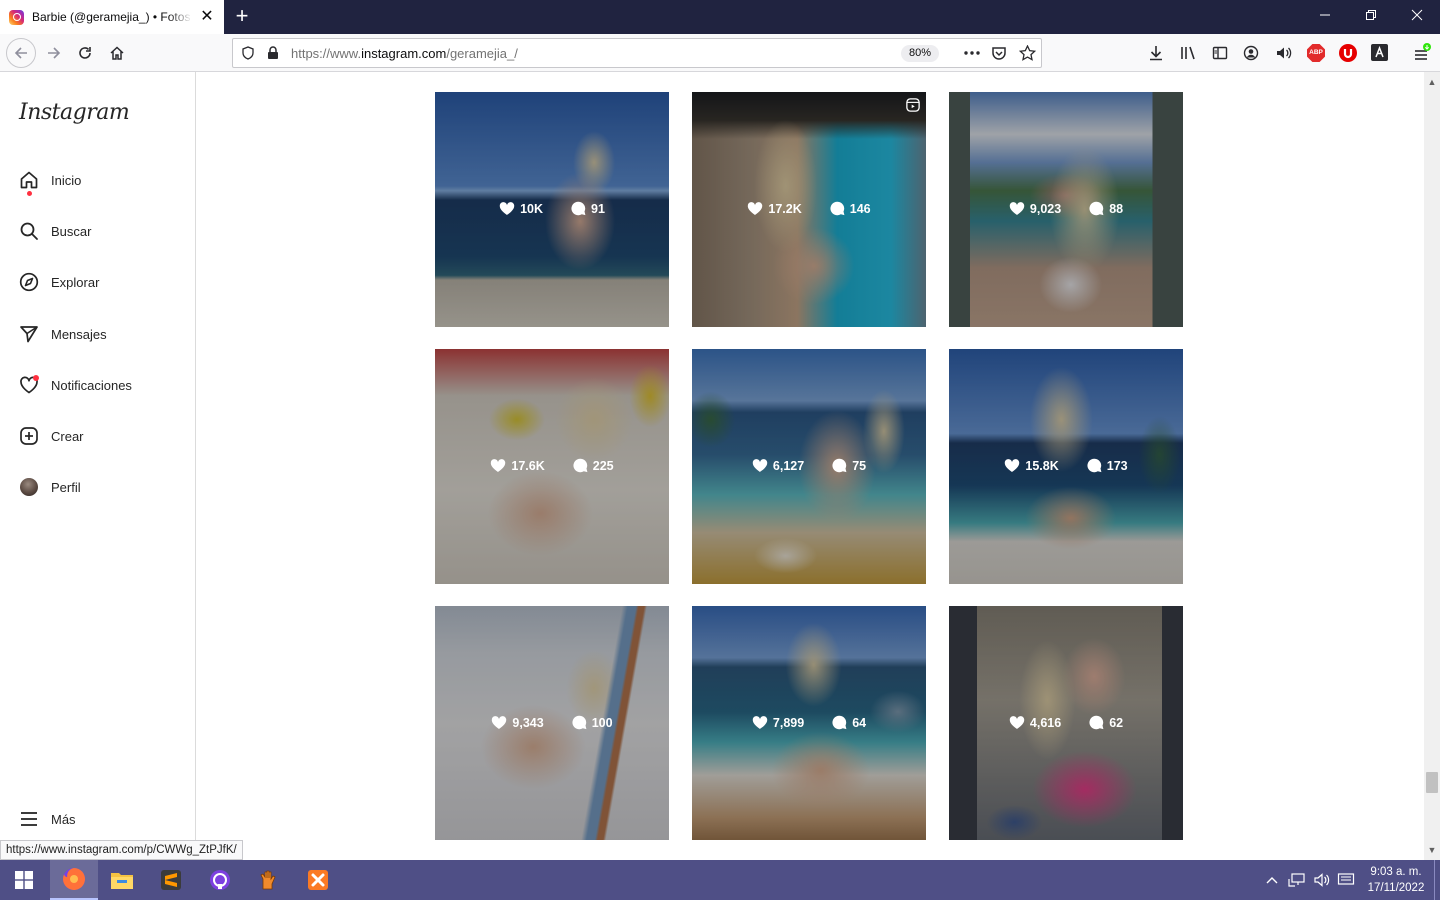 The image size is (1440, 900). Describe the element at coordinates (404, 53) in the screenshot. I see `url-text: https://www.instagram.com/geramejia_/` at that location.